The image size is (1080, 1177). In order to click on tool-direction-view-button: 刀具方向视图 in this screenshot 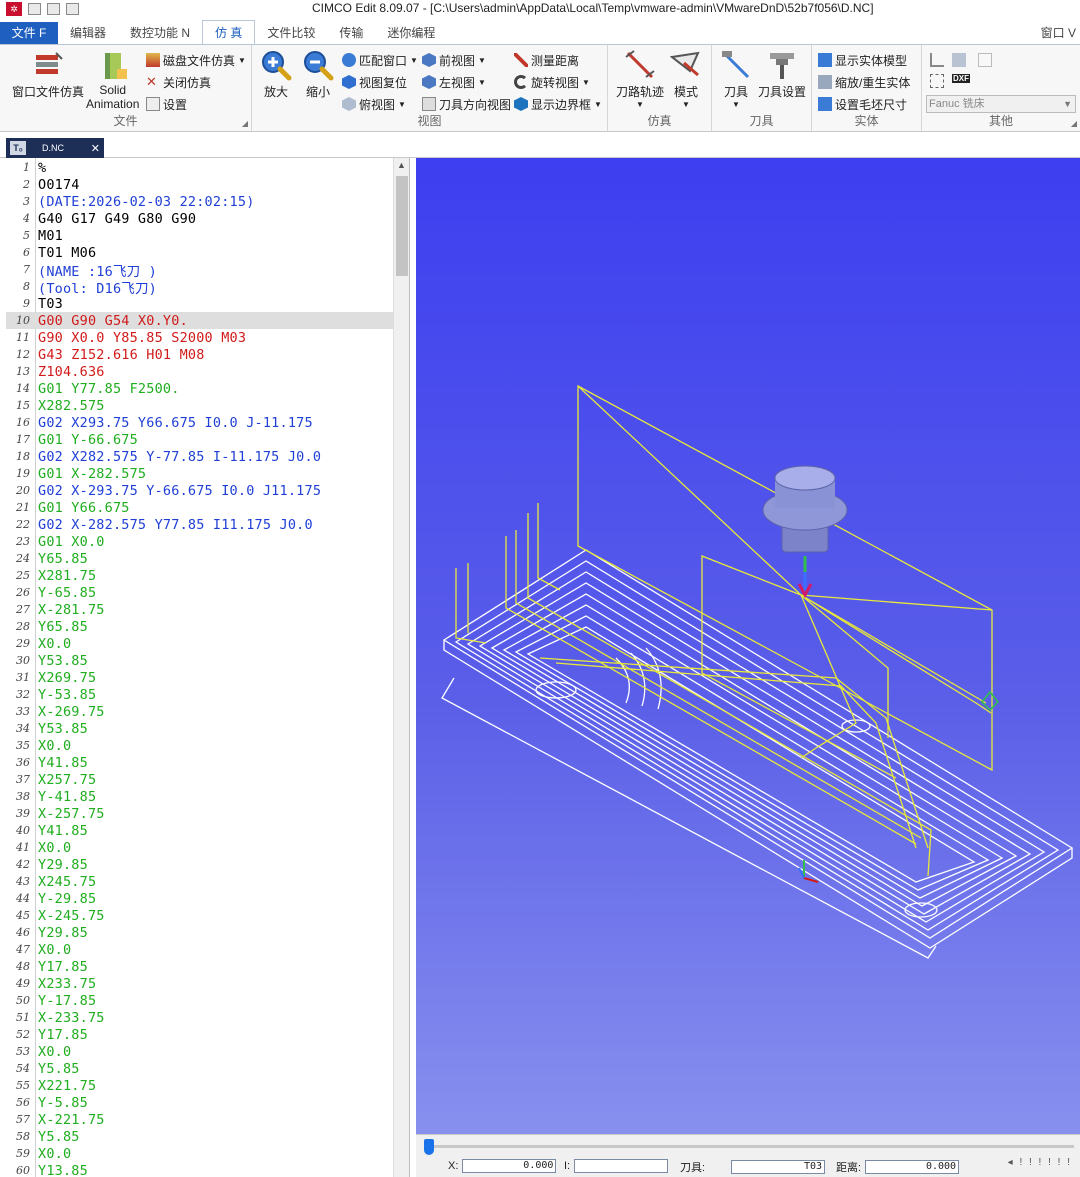, I will do `click(466, 104)`.